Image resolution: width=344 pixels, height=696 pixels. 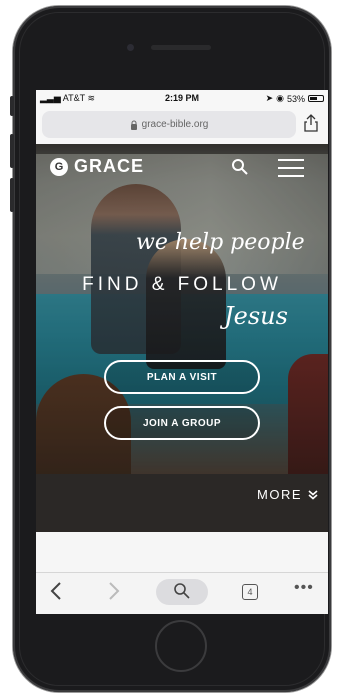 I want to click on alarm-icon: ◉, so click(x=280, y=98).